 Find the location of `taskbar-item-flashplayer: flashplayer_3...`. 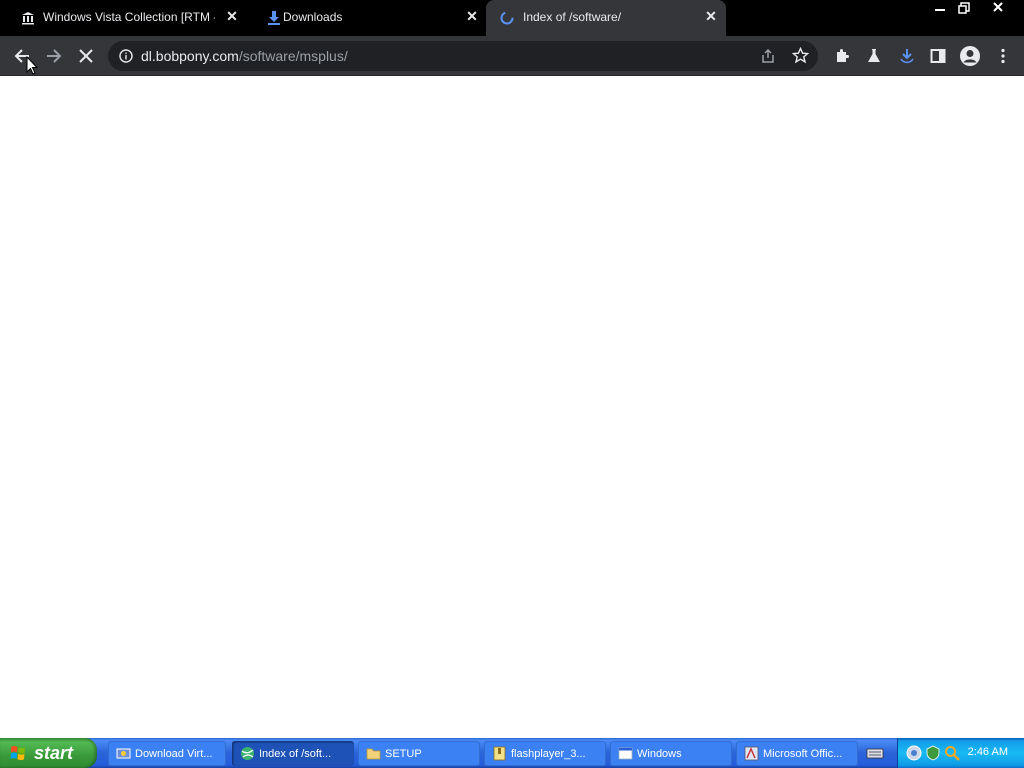

taskbar-item-flashplayer: flashplayer_3... is located at coordinates (545, 753).